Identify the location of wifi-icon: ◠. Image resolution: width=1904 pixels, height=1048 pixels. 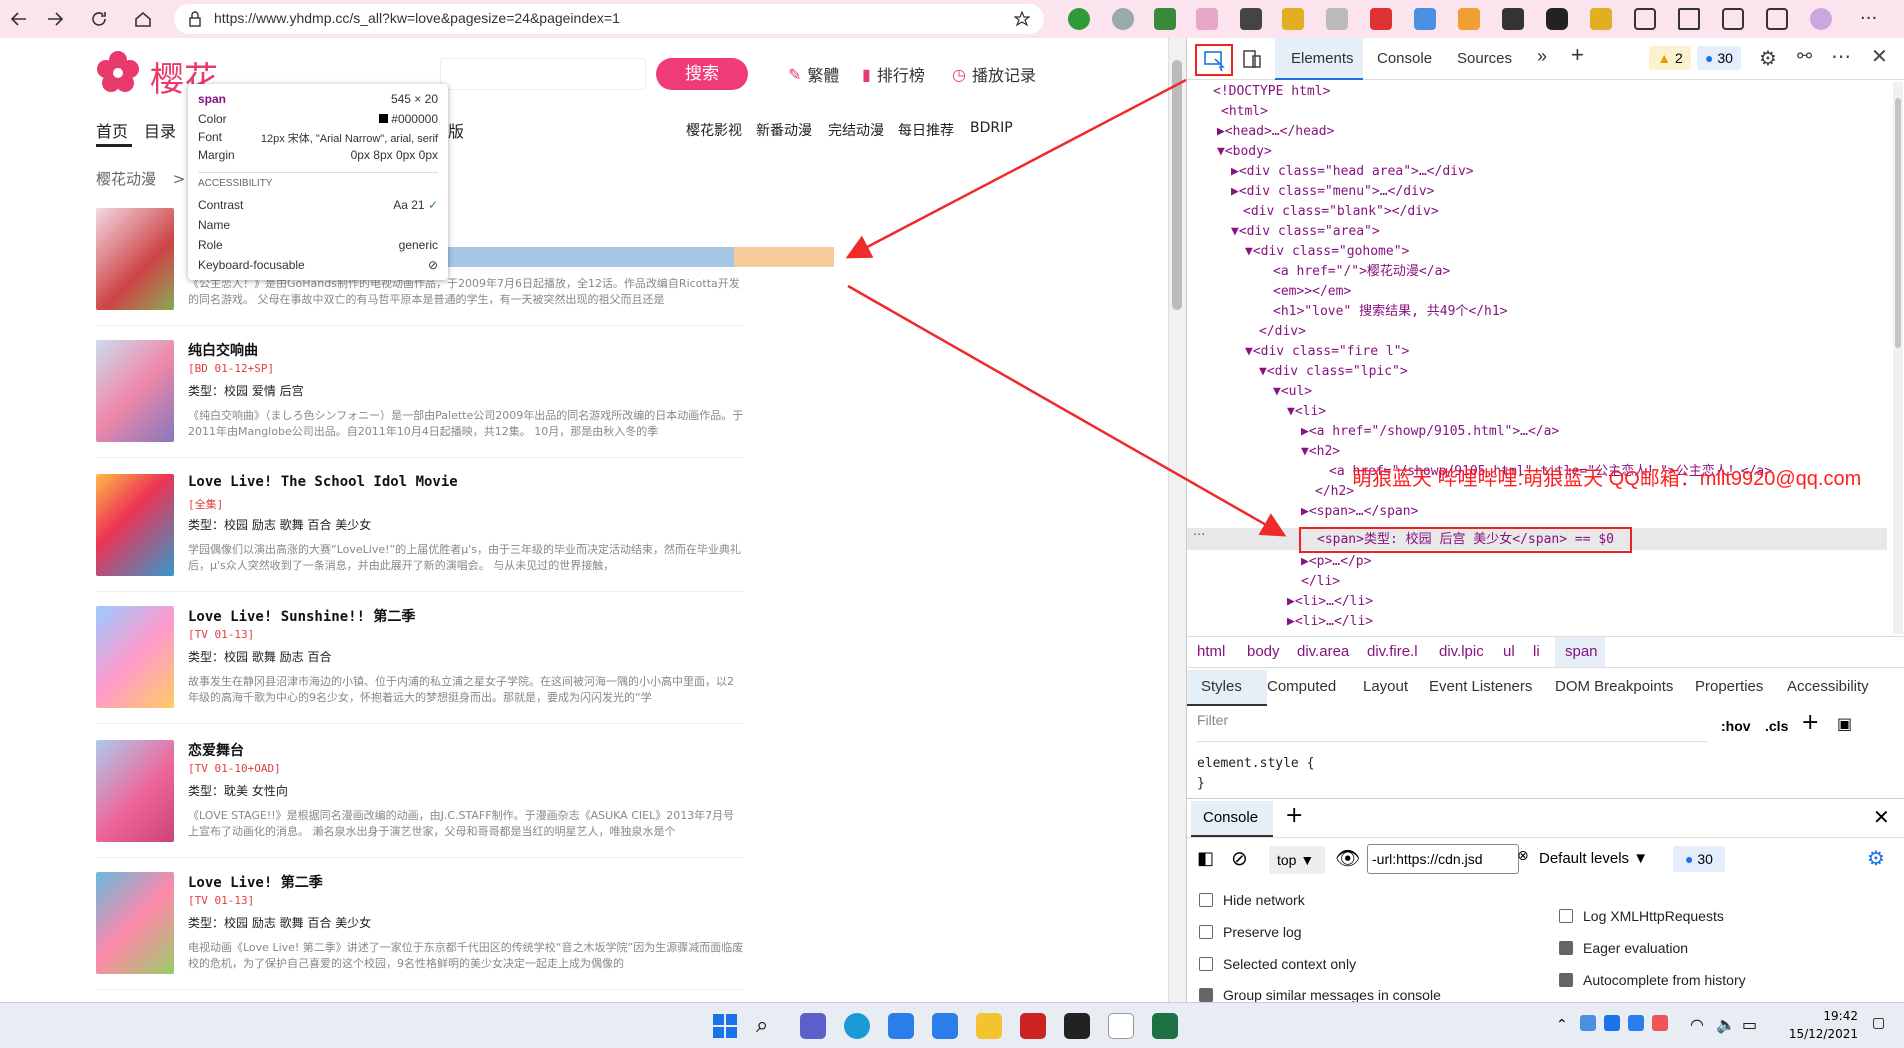
(1697, 1024).